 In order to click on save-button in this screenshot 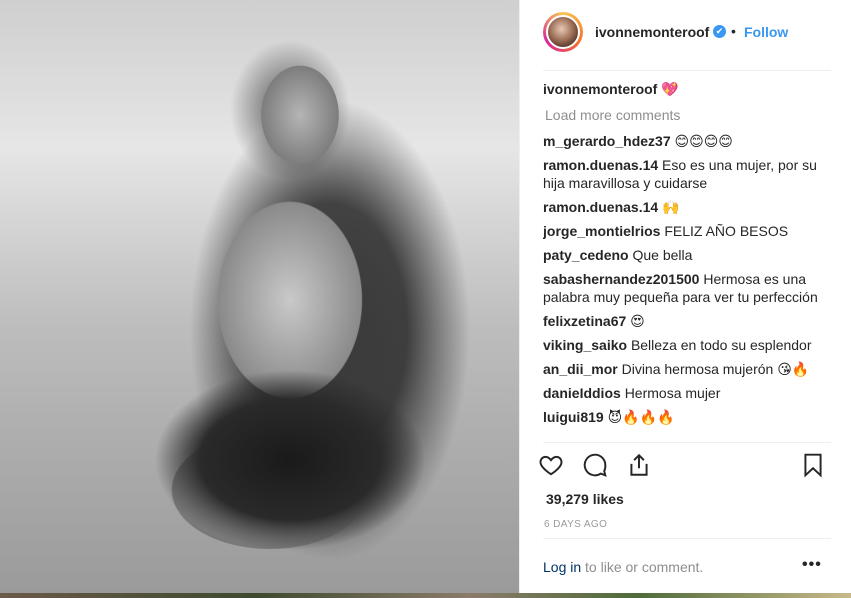, I will do `click(814, 466)`.